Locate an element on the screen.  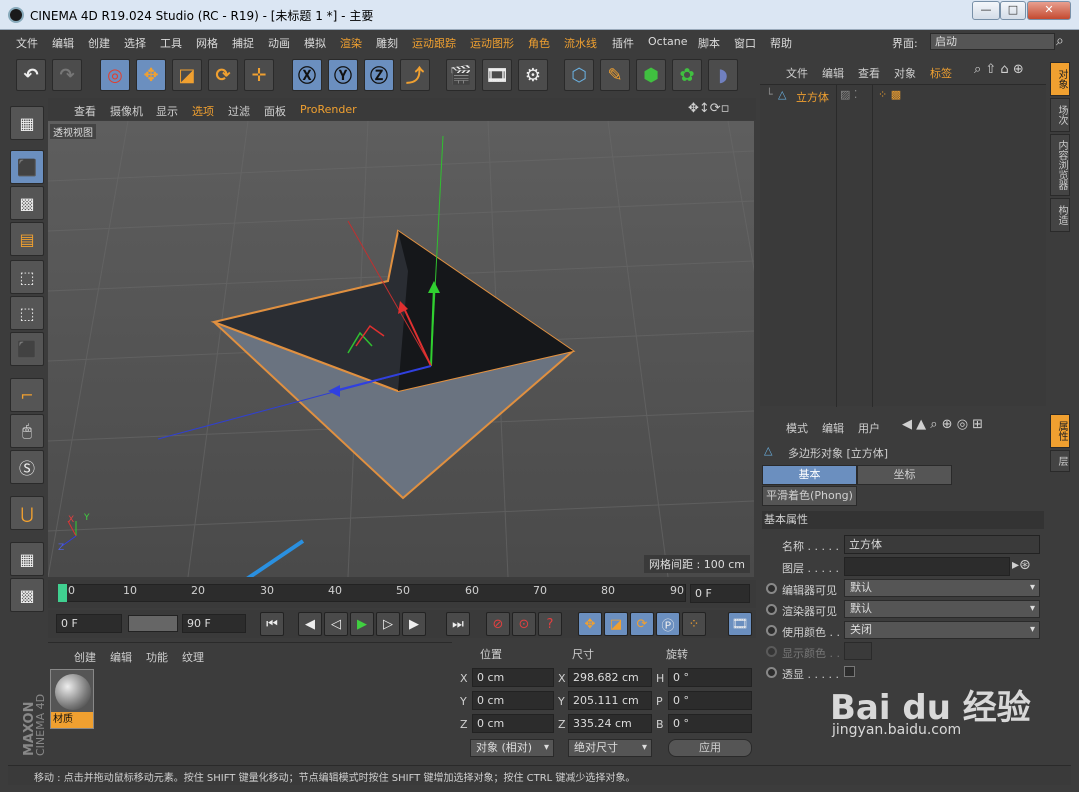
pos-y-field: 0 cm is located at coordinates (513, 700).